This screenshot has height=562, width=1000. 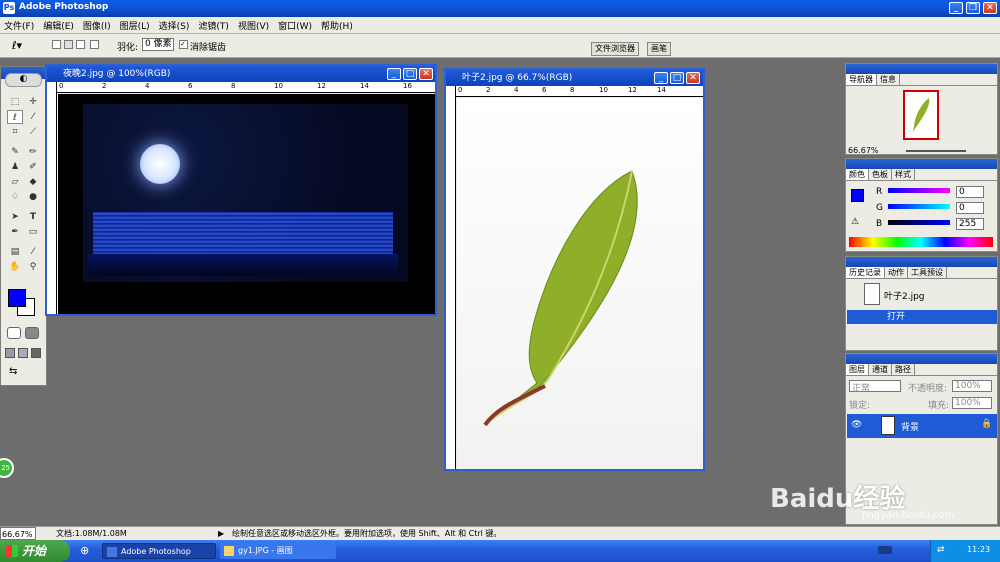 What do you see at coordinates (15, 217) in the screenshot?
I see `path-select-icon: ➤` at bounding box center [15, 217].